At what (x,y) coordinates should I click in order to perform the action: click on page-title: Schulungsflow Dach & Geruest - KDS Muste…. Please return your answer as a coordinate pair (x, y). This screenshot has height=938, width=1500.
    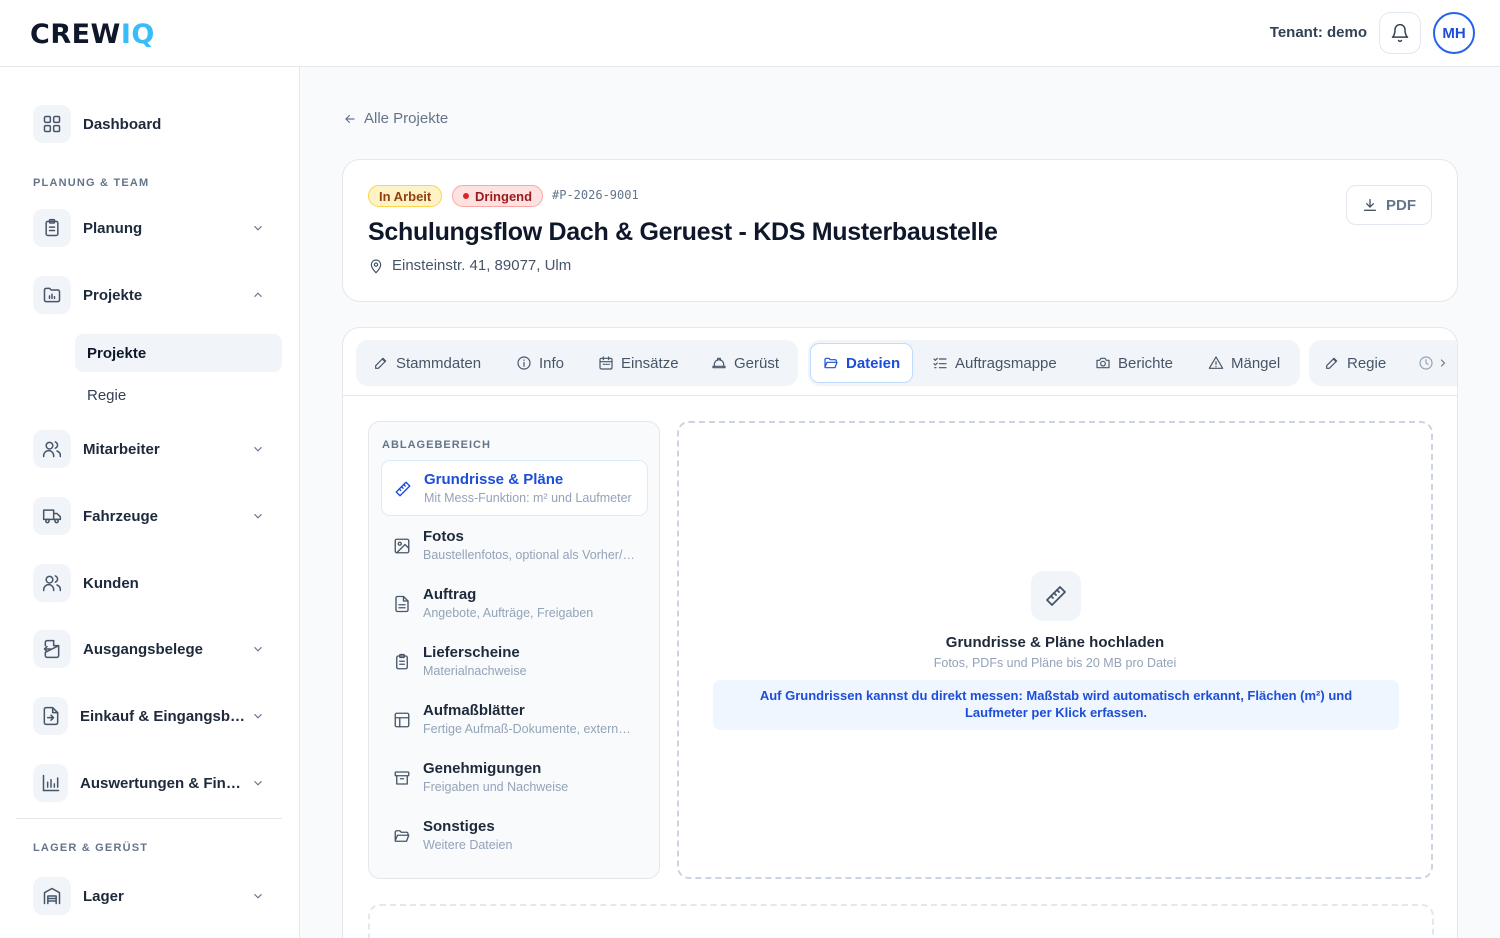
    Looking at the image, I should click on (683, 232).